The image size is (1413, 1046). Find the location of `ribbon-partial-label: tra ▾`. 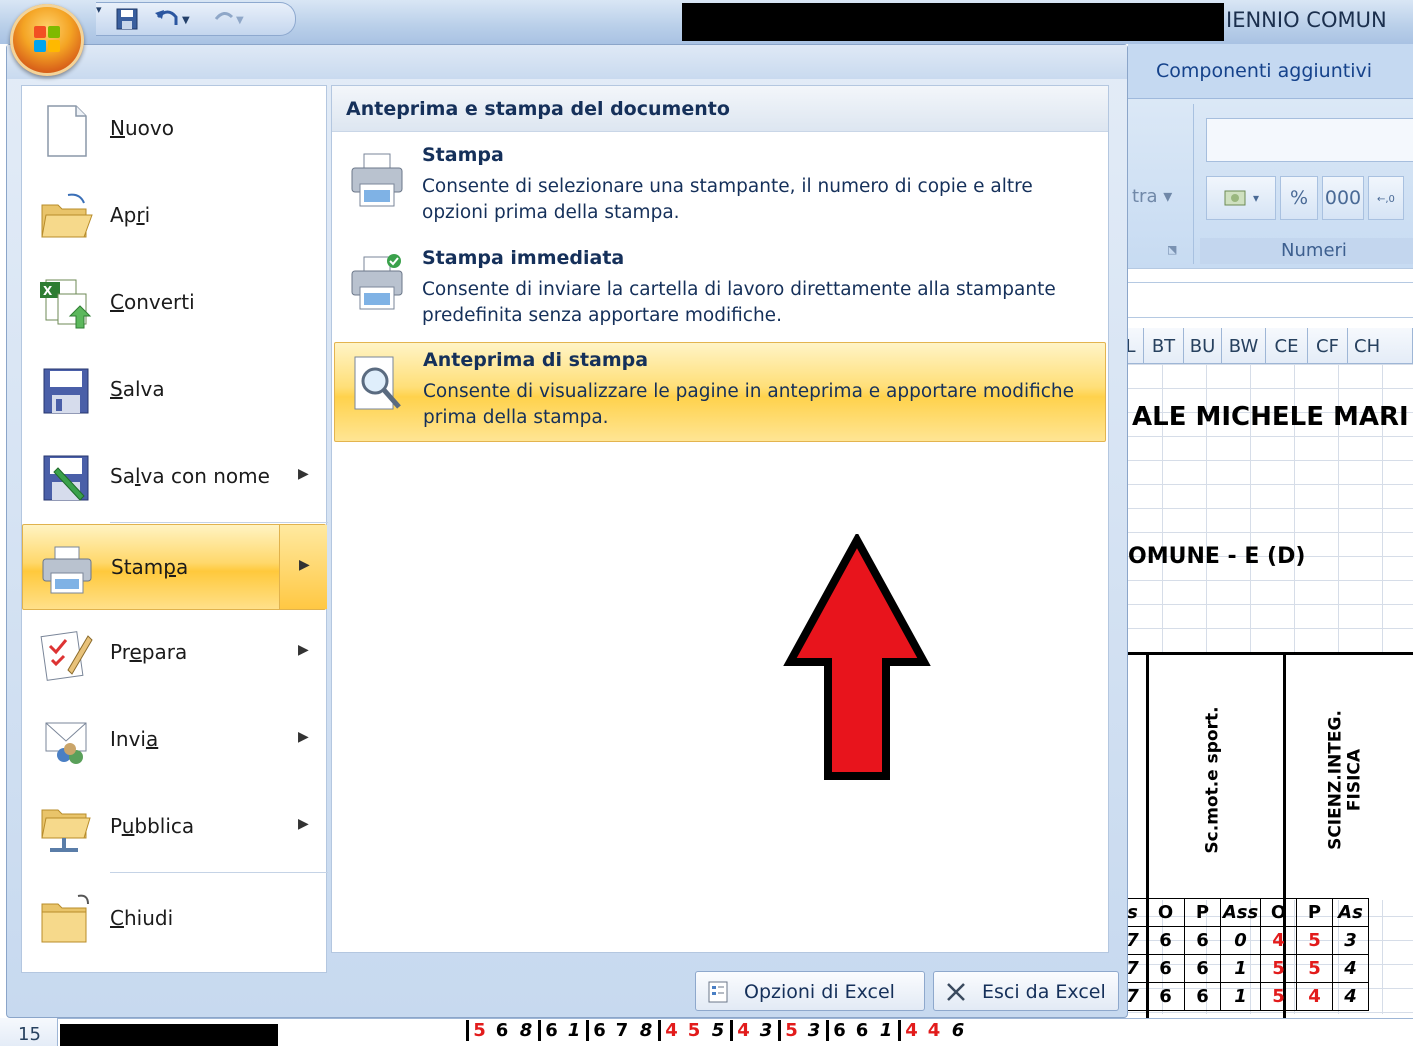

ribbon-partial-label: tra ▾ is located at coordinates (1152, 196).